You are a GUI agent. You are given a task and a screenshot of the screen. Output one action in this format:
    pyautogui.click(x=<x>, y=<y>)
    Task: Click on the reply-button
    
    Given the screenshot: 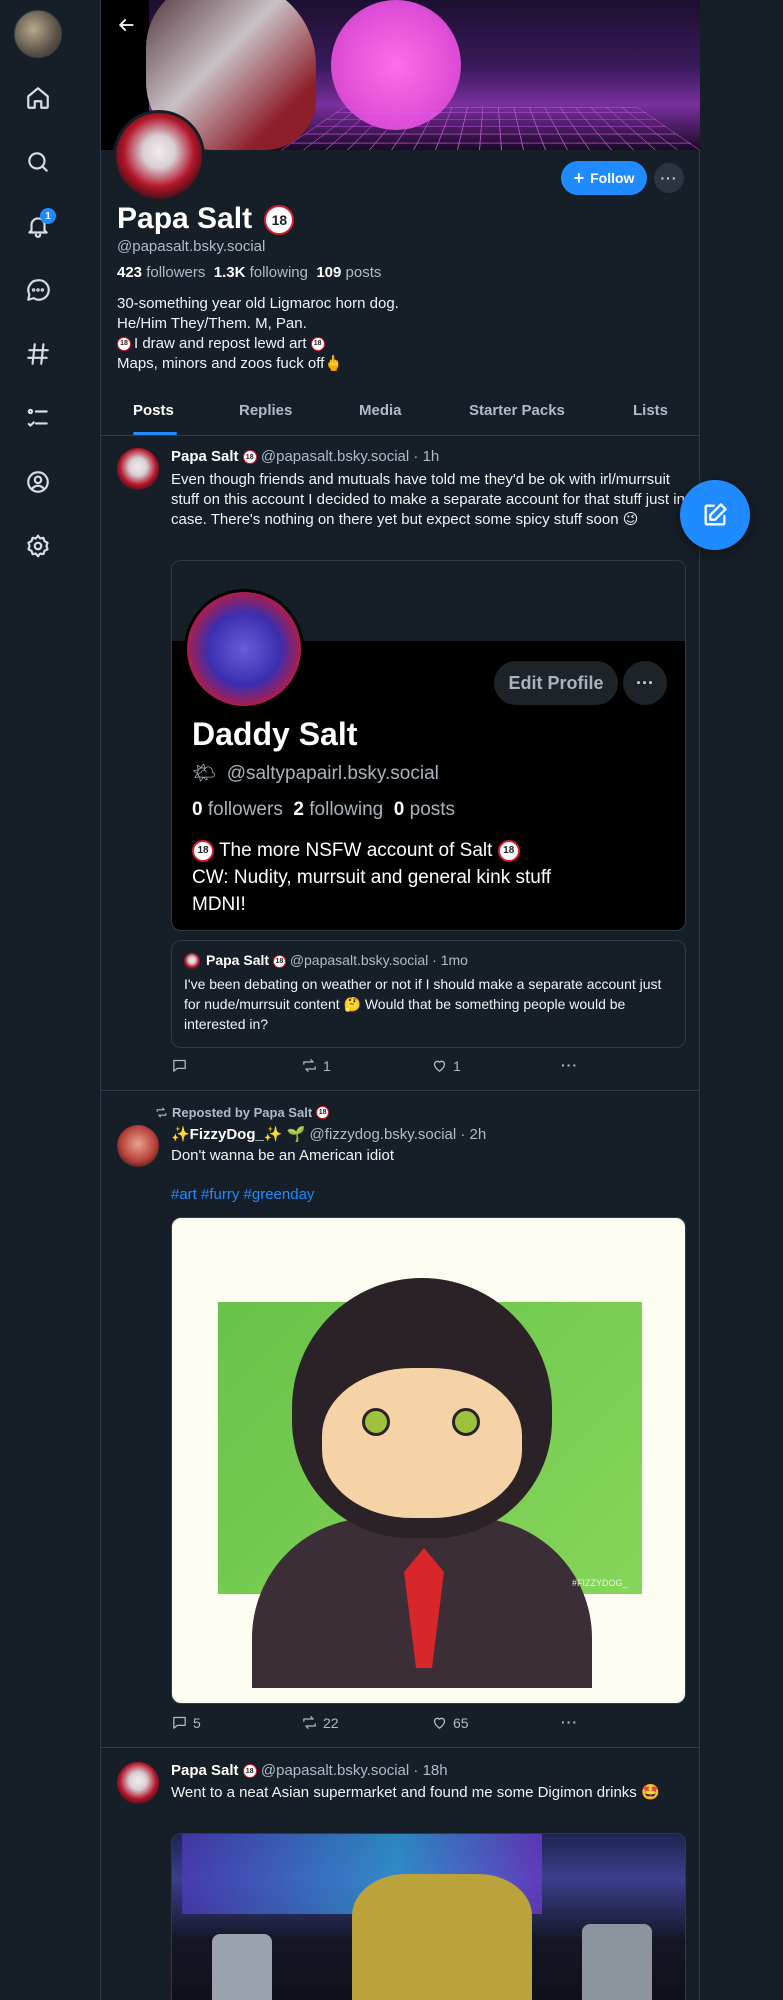 What is the action you would take?
    pyautogui.click(x=182, y=1065)
    